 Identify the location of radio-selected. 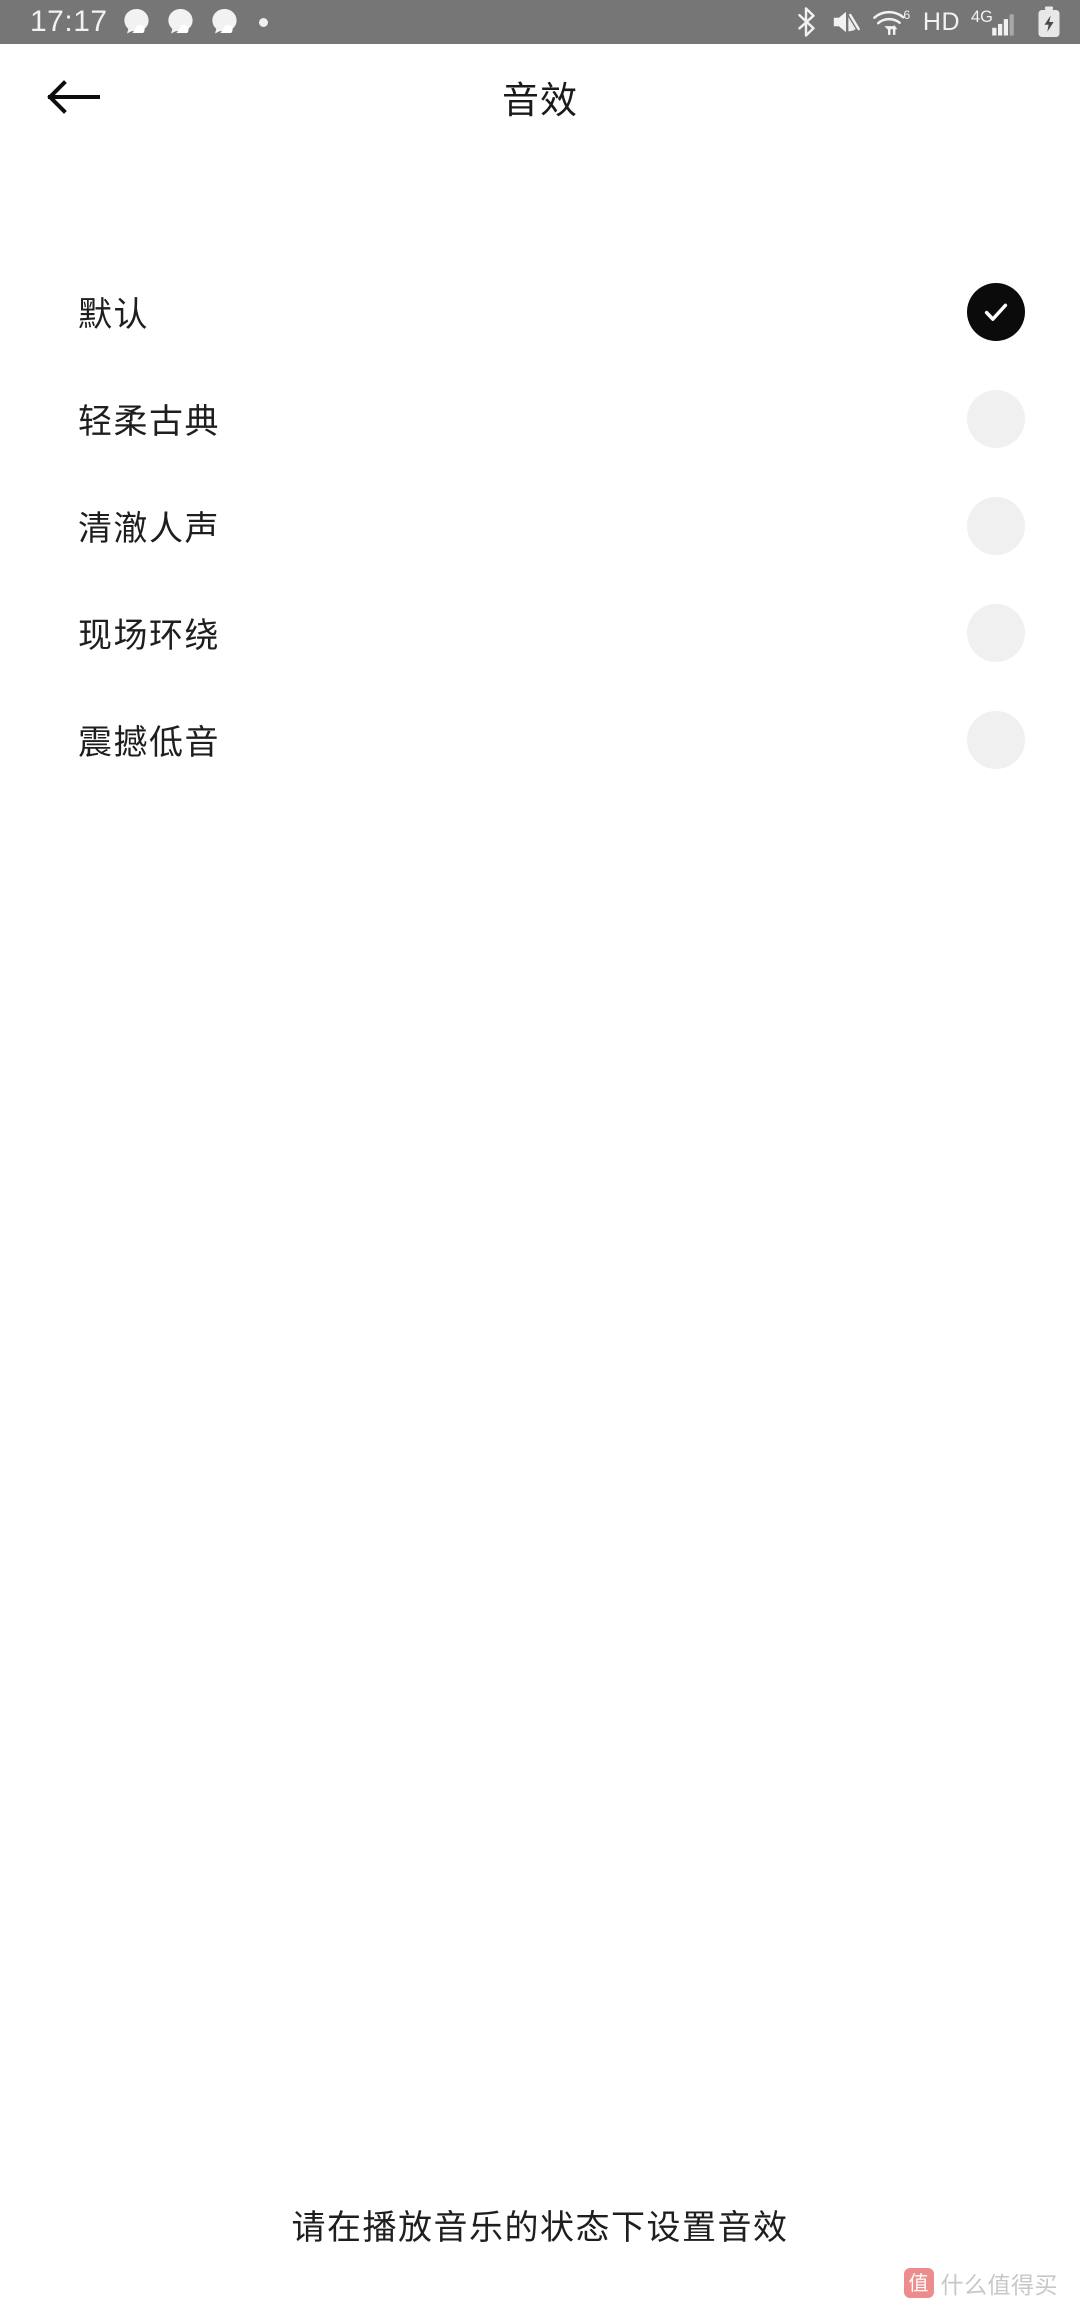
(996, 311).